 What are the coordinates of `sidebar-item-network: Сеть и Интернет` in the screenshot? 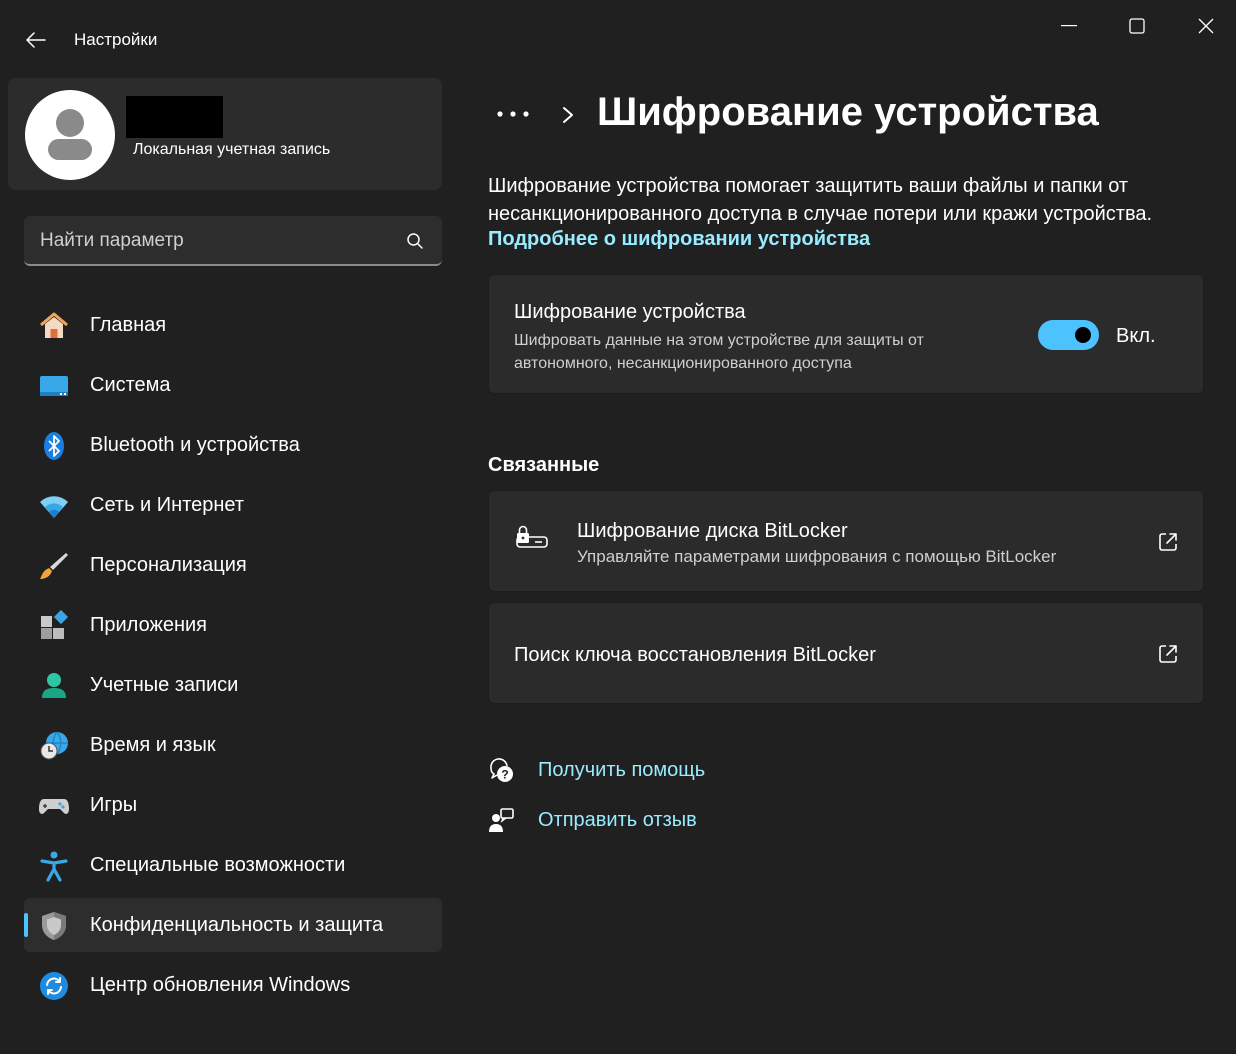 It's located at (233, 505).